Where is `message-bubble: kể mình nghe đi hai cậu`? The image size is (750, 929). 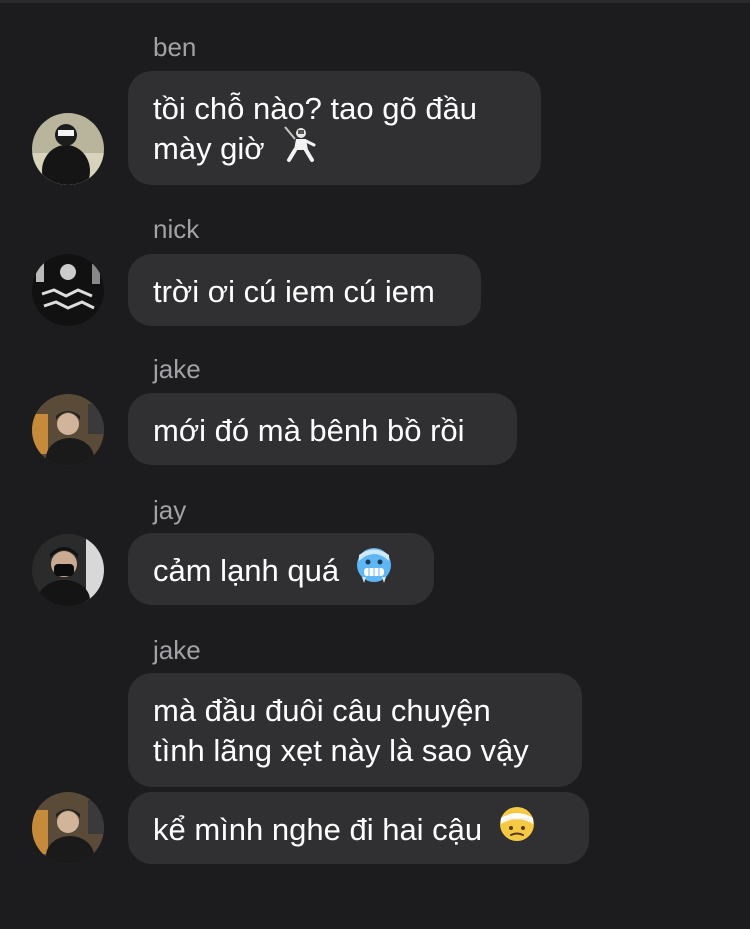 message-bubble: kể mình nghe đi hai cậu is located at coordinates (358, 828).